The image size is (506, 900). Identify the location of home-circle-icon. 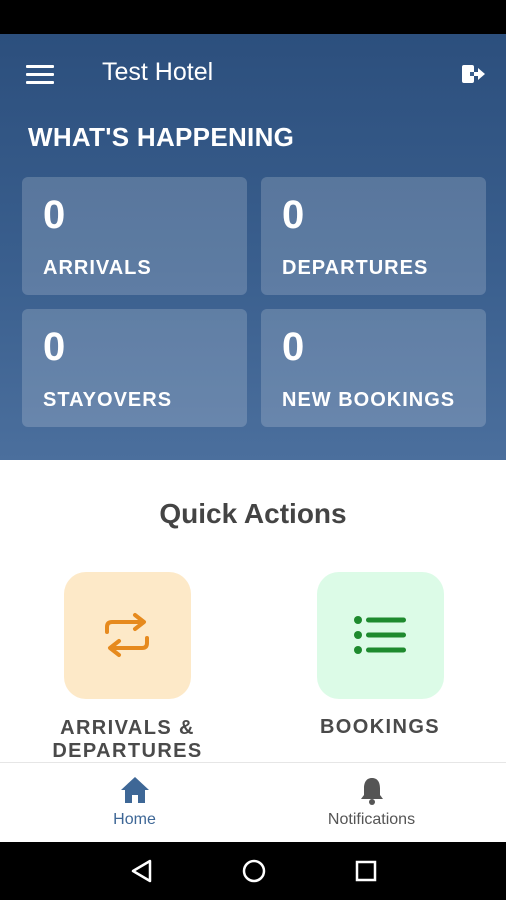
(254, 871).